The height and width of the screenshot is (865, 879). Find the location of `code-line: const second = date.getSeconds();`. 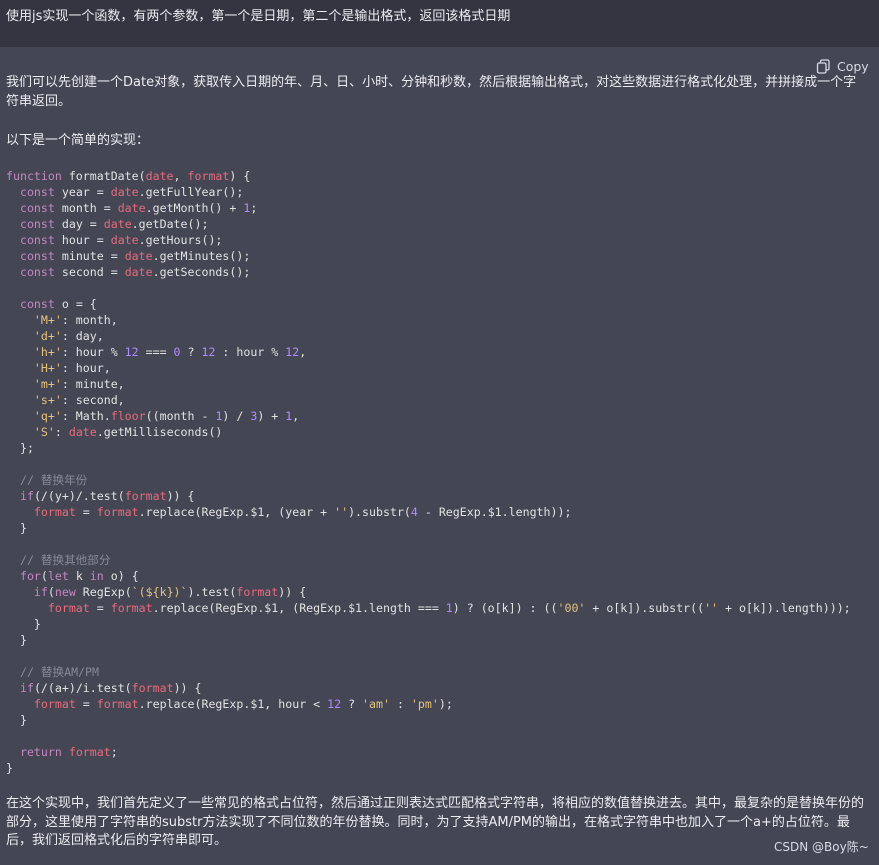

code-line: const second = date.getSeconds(); is located at coordinates (135, 272).